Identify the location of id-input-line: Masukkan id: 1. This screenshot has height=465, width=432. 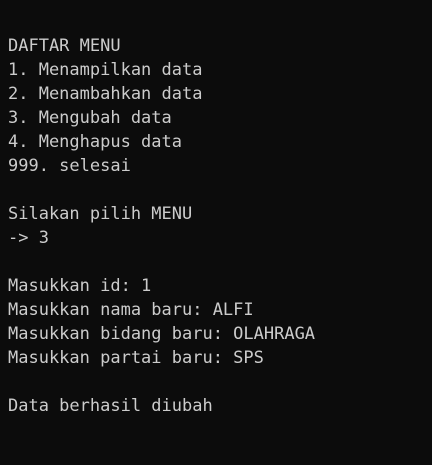
(80, 286).